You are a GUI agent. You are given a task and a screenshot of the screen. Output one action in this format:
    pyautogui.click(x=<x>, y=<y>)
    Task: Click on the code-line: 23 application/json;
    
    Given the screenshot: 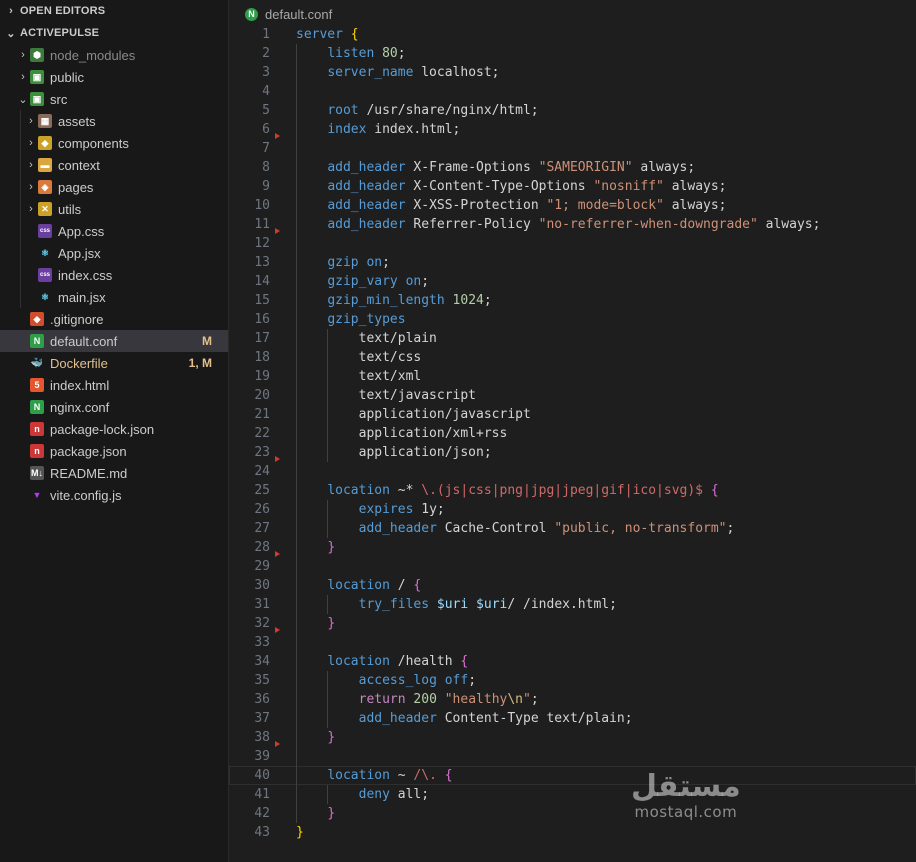 What is the action you would take?
    pyautogui.click(x=572, y=452)
    